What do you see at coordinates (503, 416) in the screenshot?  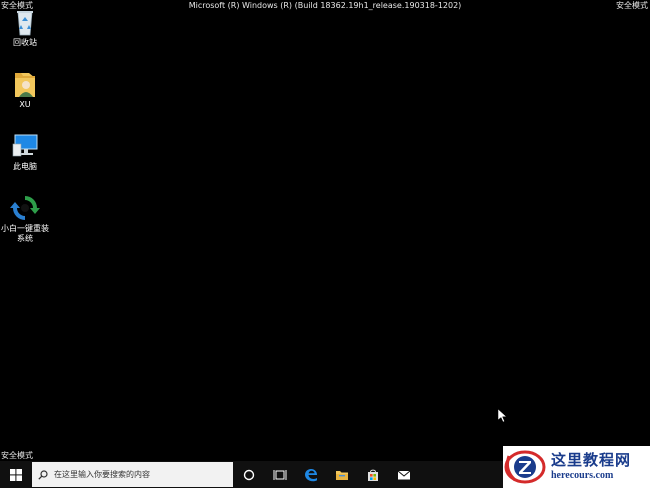 I see `mouse-cursor-icon` at bounding box center [503, 416].